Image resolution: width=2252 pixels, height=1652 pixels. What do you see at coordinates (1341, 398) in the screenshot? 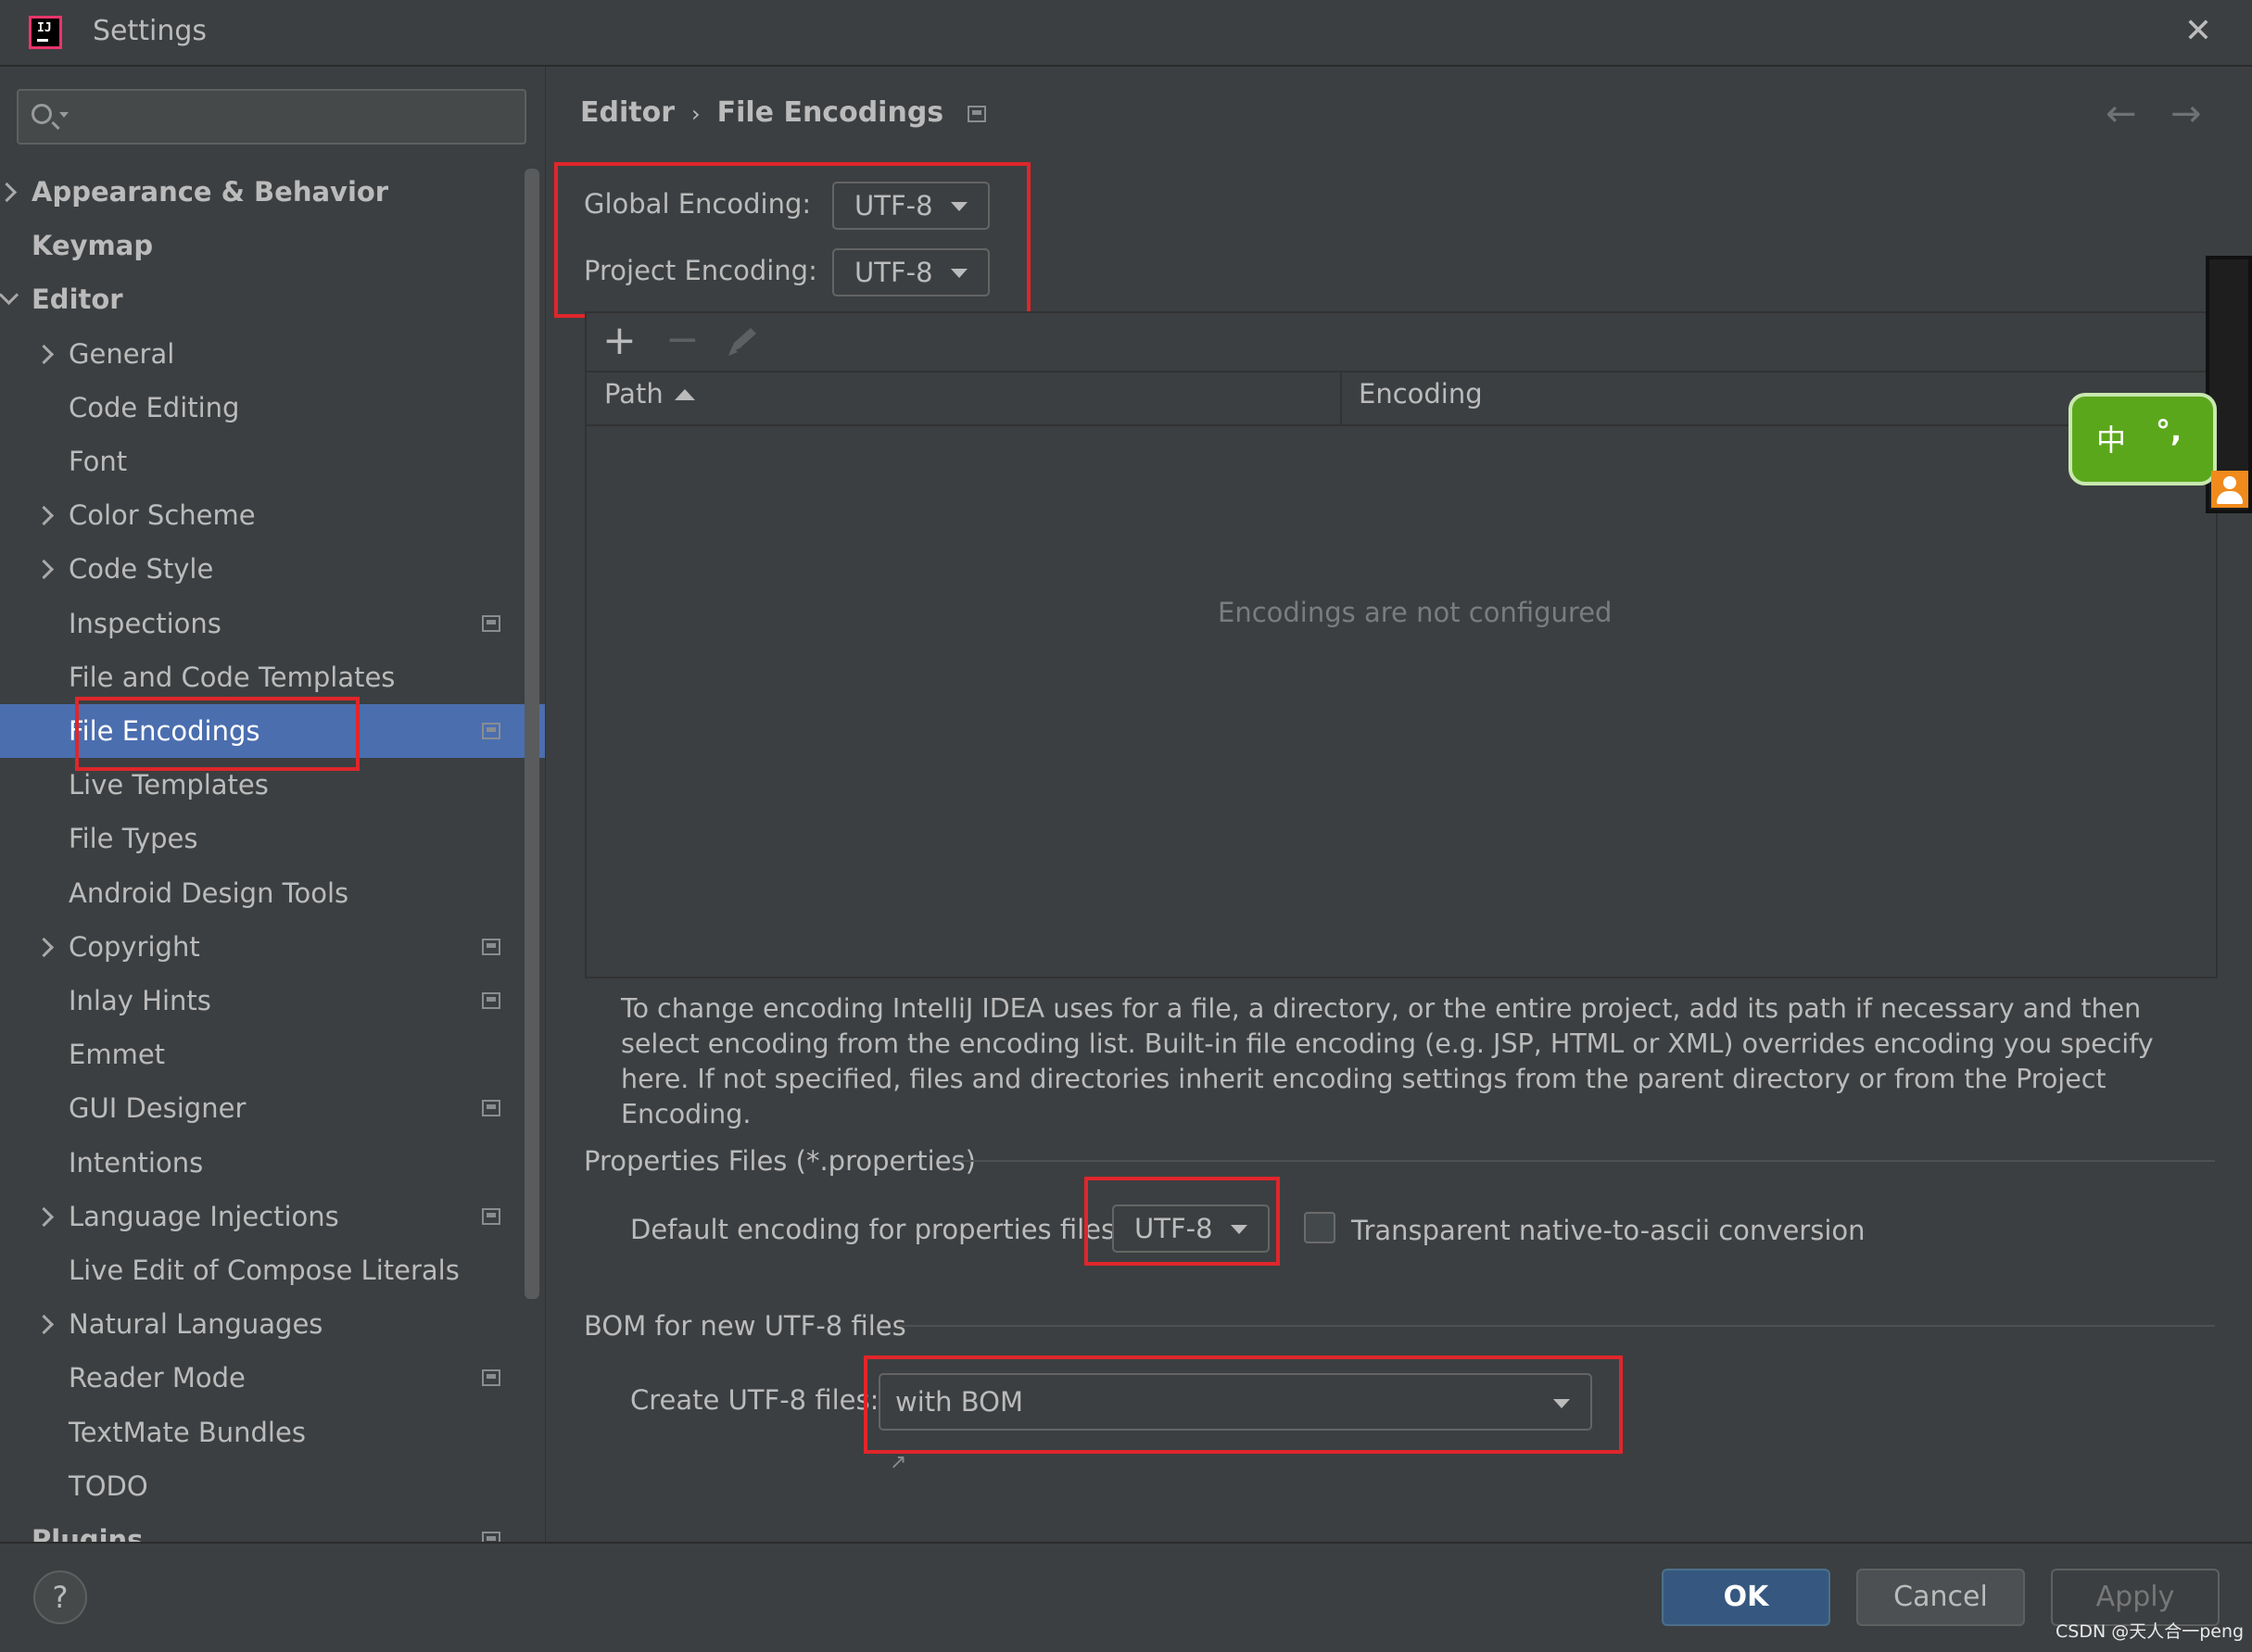
I see `column-divider` at bounding box center [1341, 398].